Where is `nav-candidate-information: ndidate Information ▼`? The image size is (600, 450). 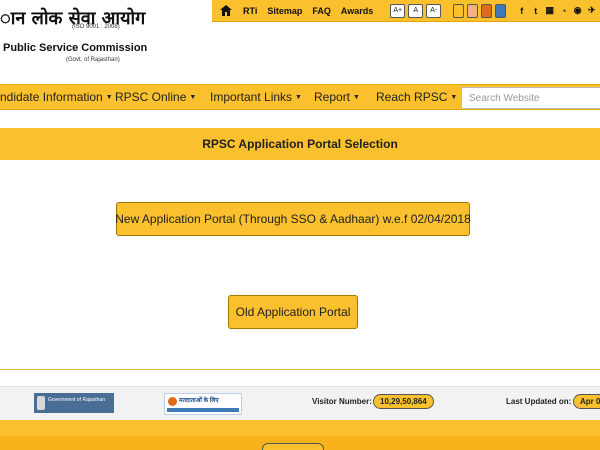 nav-candidate-information: ndidate Information ▼ is located at coordinates (56, 97).